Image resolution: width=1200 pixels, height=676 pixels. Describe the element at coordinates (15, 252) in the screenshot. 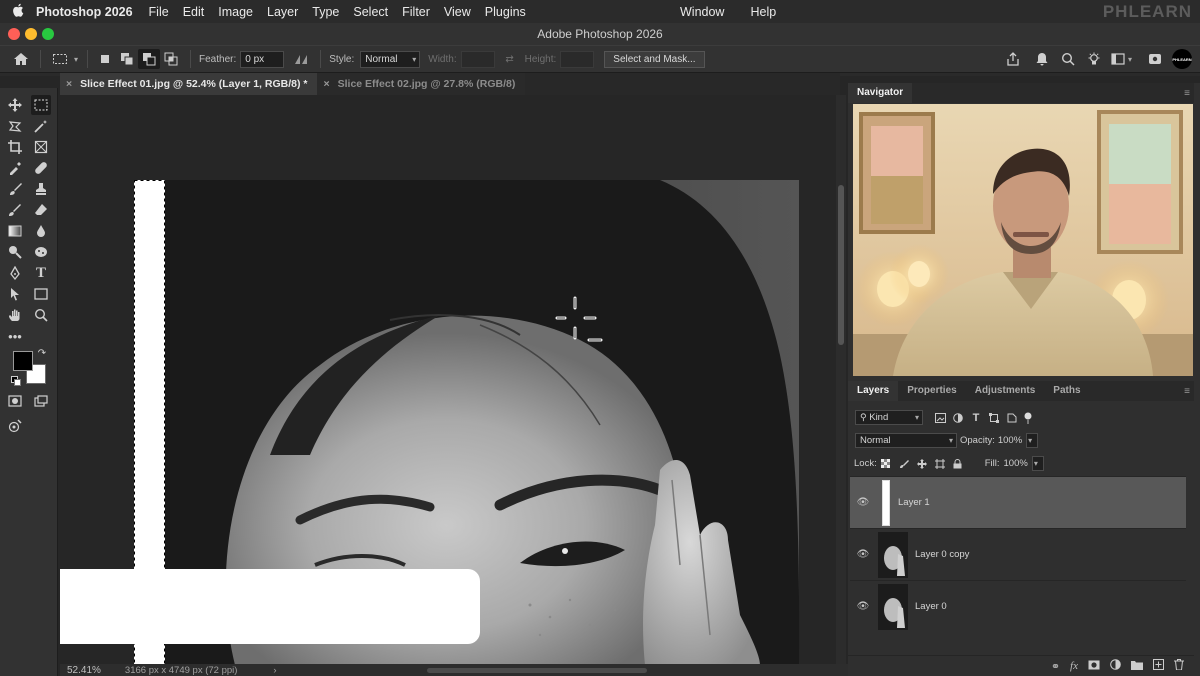

I see `dodge-tool-icon` at that location.